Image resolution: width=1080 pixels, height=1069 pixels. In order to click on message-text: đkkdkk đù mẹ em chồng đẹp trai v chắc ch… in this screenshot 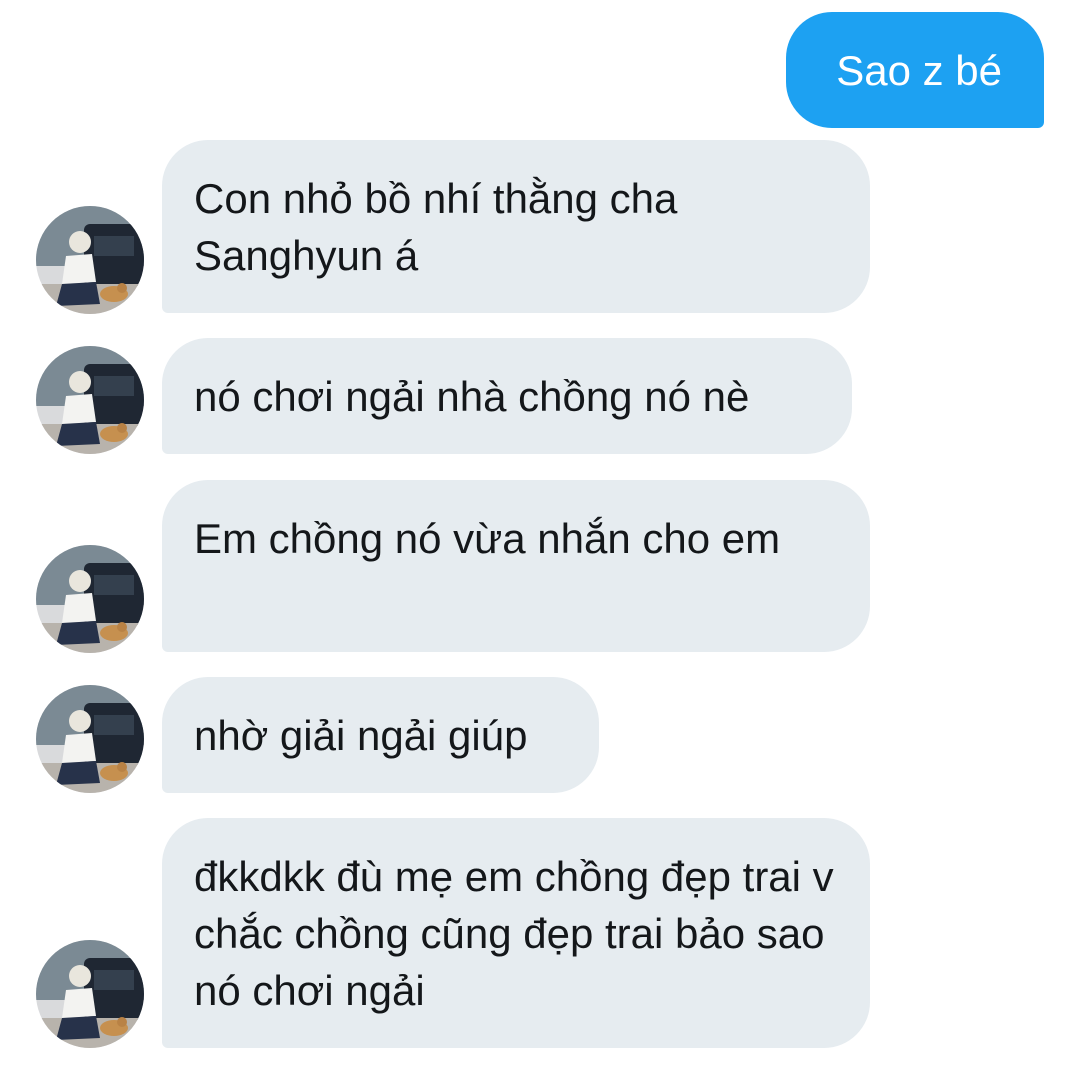, I will do `click(514, 933)`.